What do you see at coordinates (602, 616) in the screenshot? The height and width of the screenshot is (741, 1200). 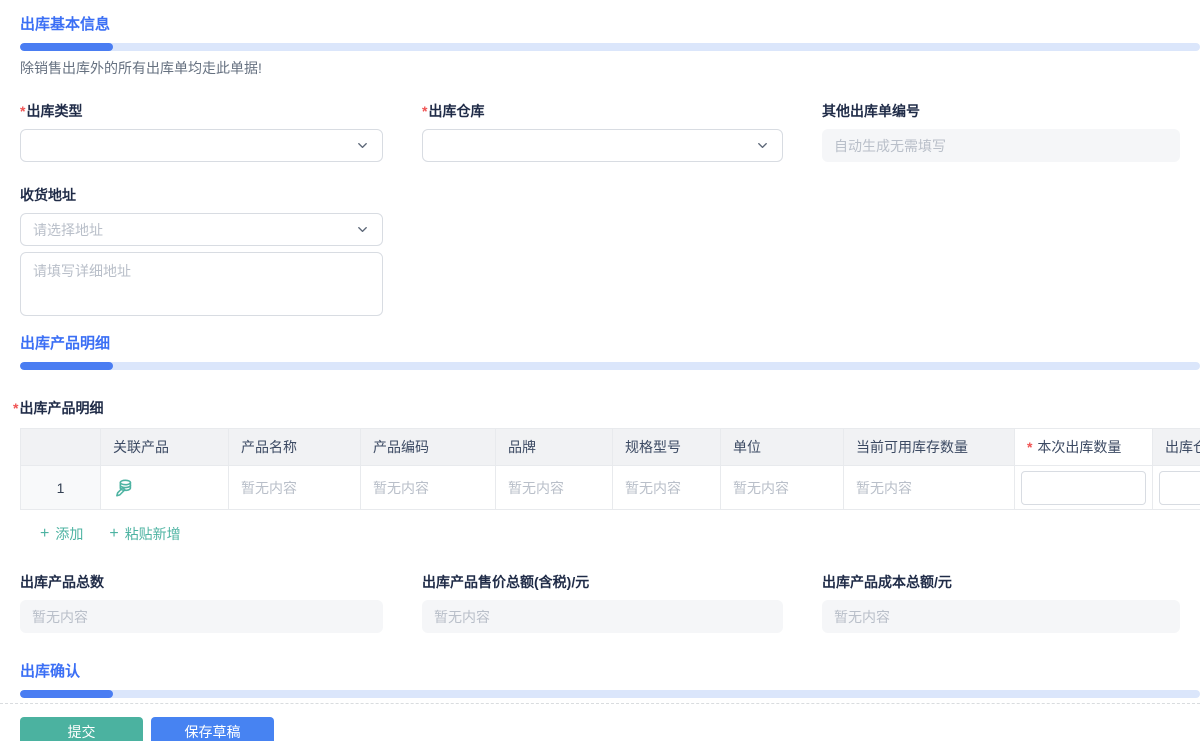 I see `total-price-input: 暂无内容` at bounding box center [602, 616].